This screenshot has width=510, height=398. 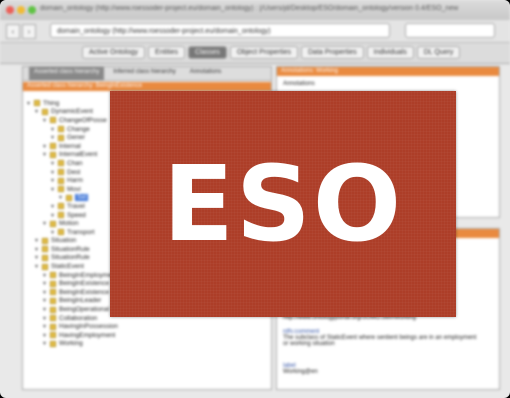 I want to click on tree-item-label: Change, so click(x=78, y=129).